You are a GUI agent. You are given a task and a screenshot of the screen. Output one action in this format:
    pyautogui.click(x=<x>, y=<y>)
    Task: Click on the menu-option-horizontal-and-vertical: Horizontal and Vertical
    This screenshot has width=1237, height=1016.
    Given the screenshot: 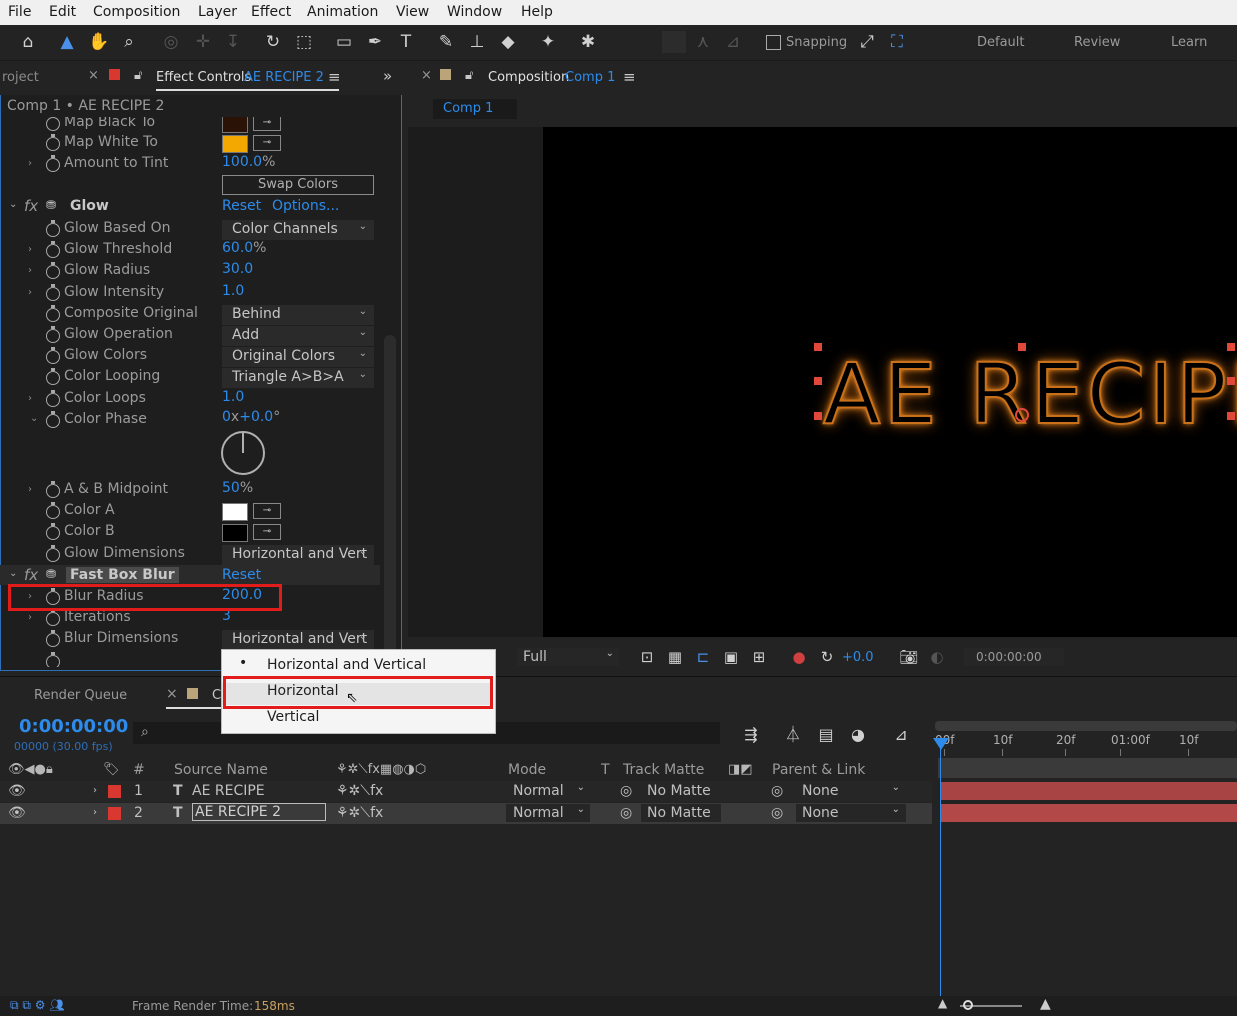 What is the action you would take?
    pyautogui.click(x=346, y=665)
    